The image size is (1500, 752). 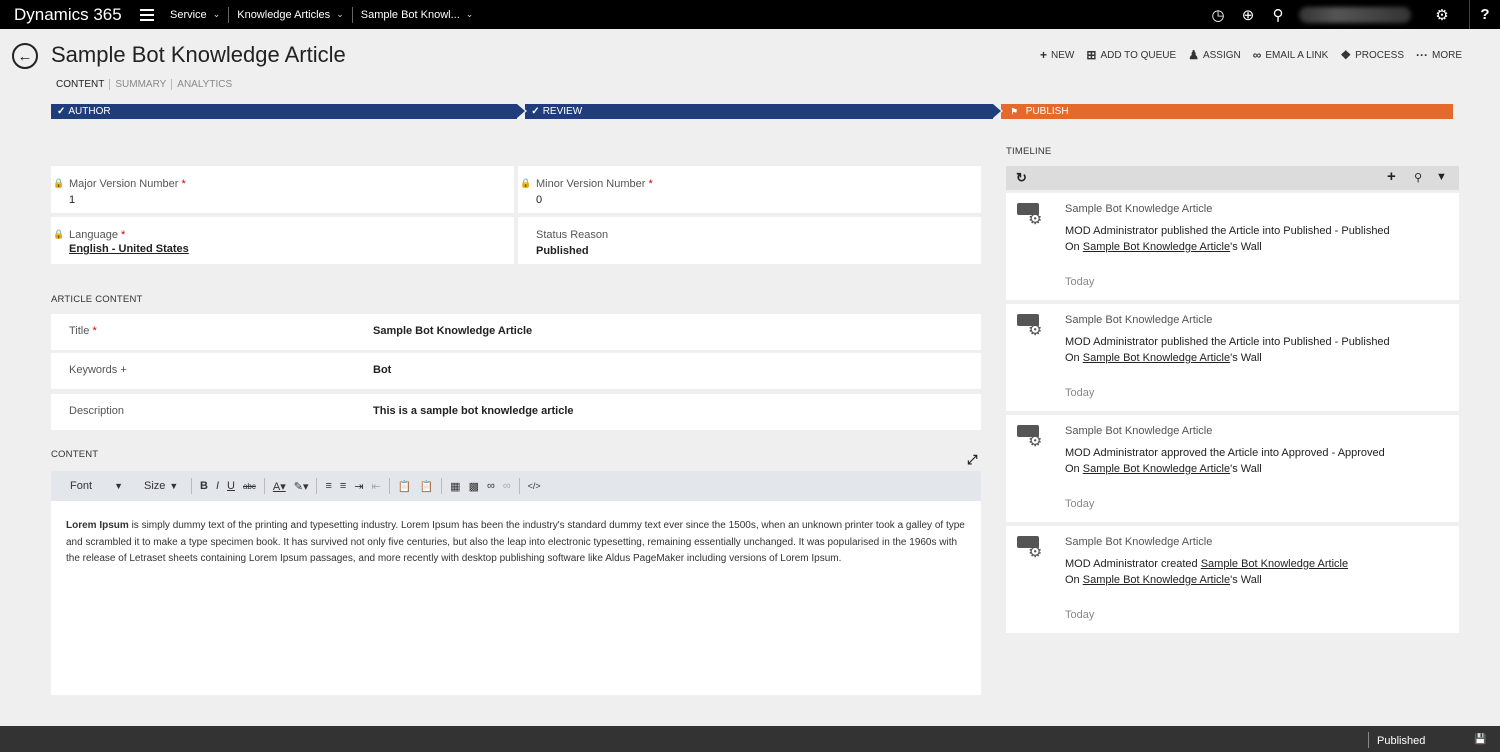 What do you see at coordinates (1442, 15) in the screenshot?
I see `gear-icon: ⚙` at bounding box center [1442, 15].